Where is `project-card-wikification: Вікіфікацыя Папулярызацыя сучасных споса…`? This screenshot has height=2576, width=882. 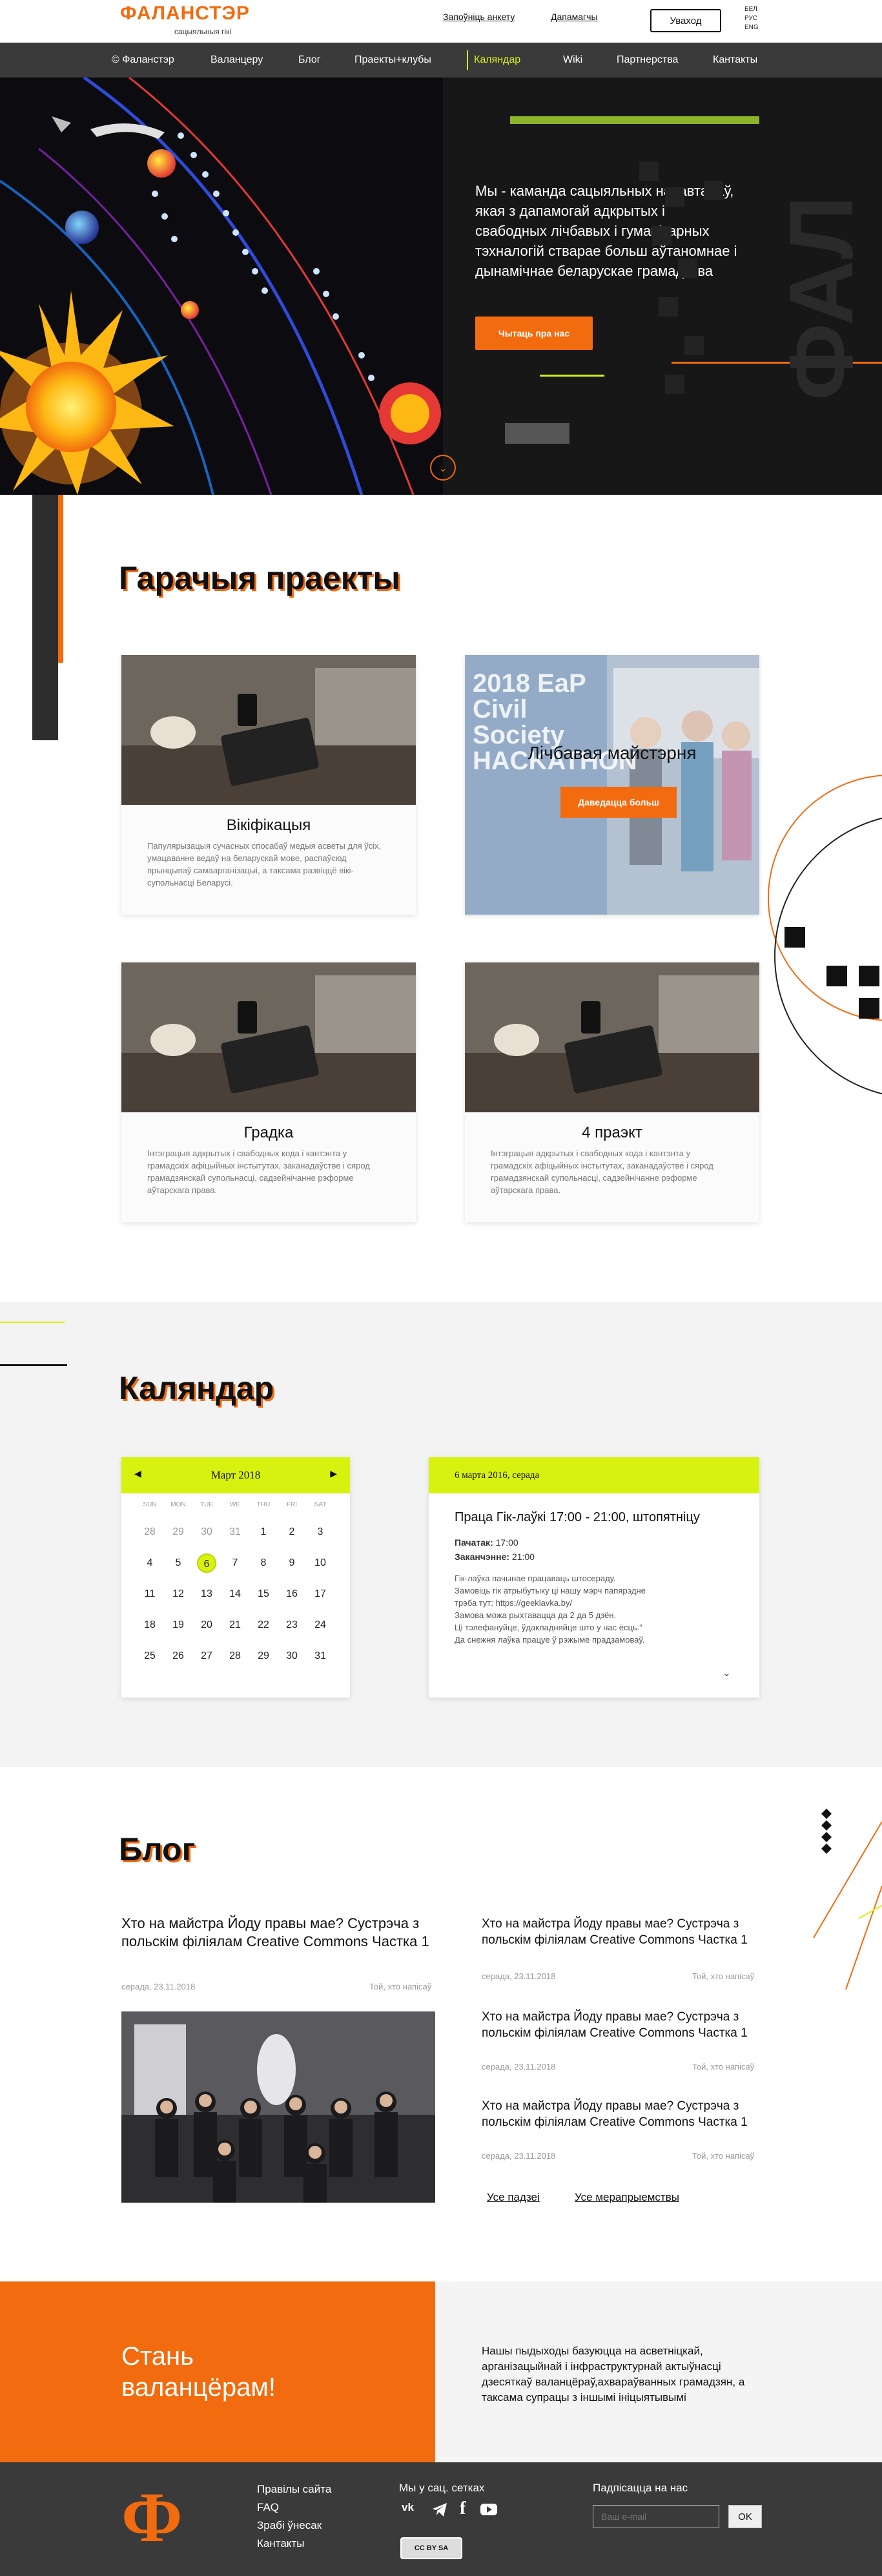 project-card-wikification: Вікіфікацыя Папулярызацыя сучасных споса… is located at coordinates (268, 785).